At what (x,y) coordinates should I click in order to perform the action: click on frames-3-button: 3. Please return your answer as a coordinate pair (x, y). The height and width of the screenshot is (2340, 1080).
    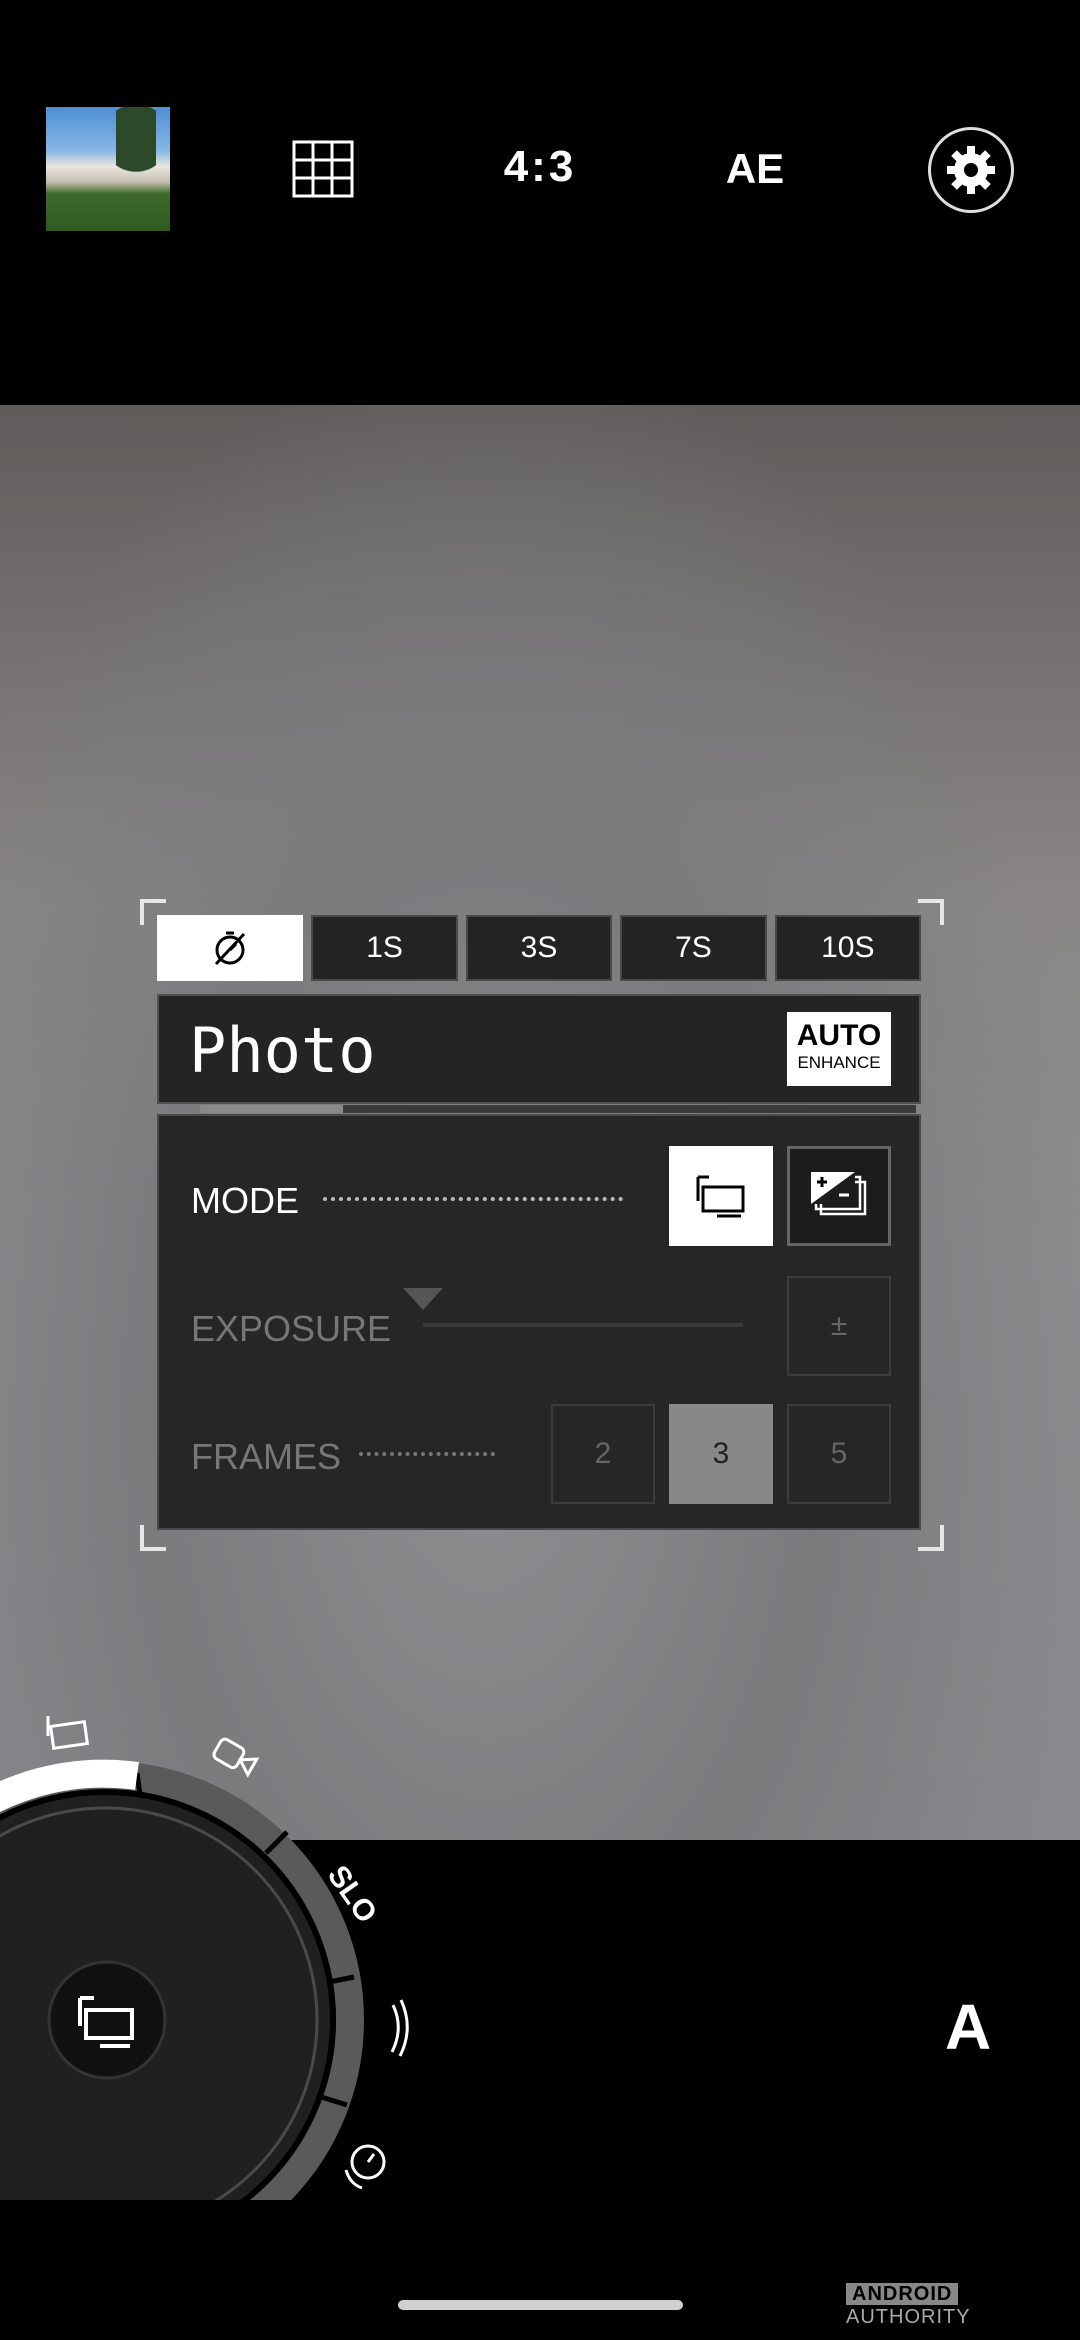
    Looking at the image, I should click on (721, 1454).